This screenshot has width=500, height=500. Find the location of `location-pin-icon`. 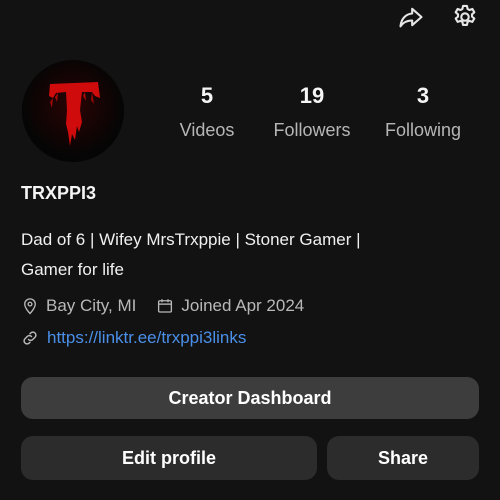

location-pin-icon is located at coordinates (30, 306).